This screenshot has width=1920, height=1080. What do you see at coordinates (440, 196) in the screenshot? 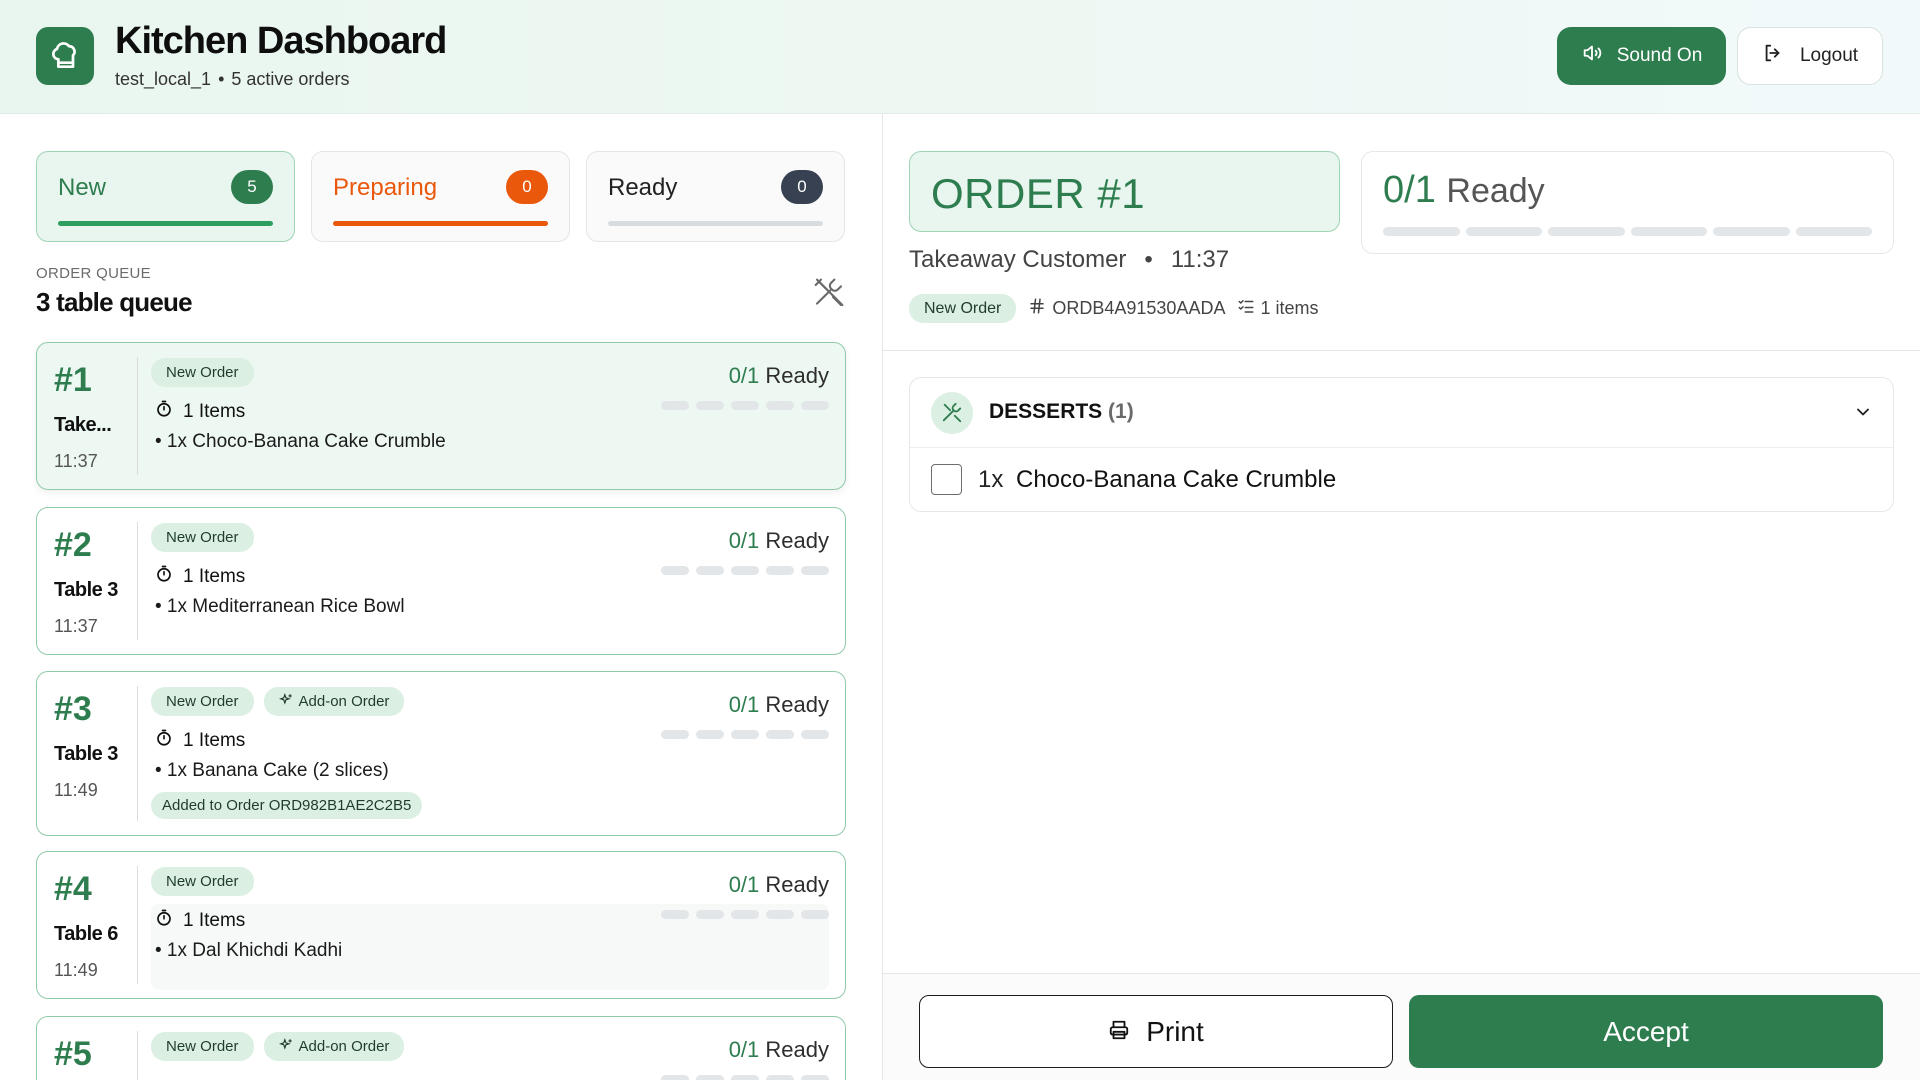
I see `tab-preparing: Preparing 0` at bounding box center [440, 196].